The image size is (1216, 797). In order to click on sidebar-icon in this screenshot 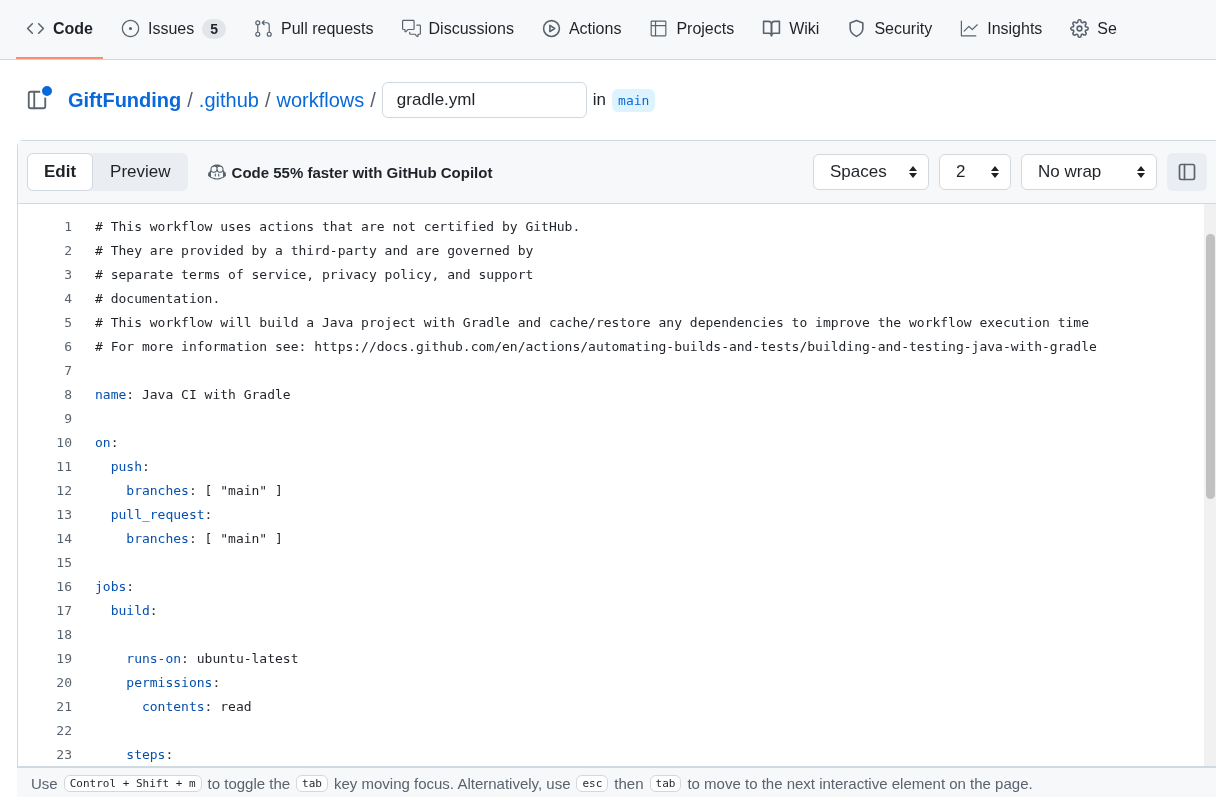, I will do `click(1187, 172)`.